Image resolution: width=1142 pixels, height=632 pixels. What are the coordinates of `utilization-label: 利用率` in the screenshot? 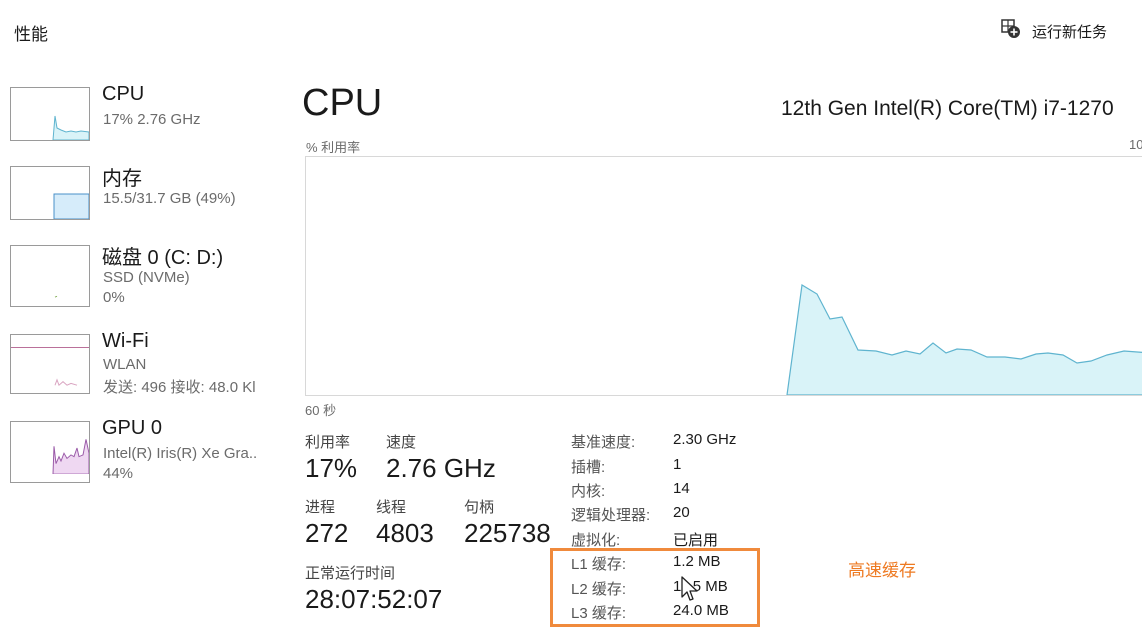 It's located at (328, 442).